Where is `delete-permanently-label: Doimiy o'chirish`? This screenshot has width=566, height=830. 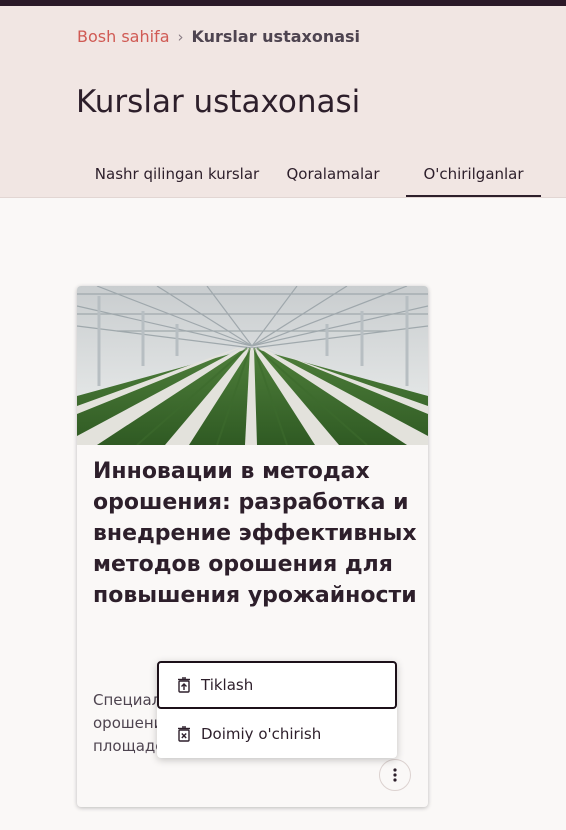 delete-permanently-label: Doimiy o'chirish is located at coordinates (261, 734).